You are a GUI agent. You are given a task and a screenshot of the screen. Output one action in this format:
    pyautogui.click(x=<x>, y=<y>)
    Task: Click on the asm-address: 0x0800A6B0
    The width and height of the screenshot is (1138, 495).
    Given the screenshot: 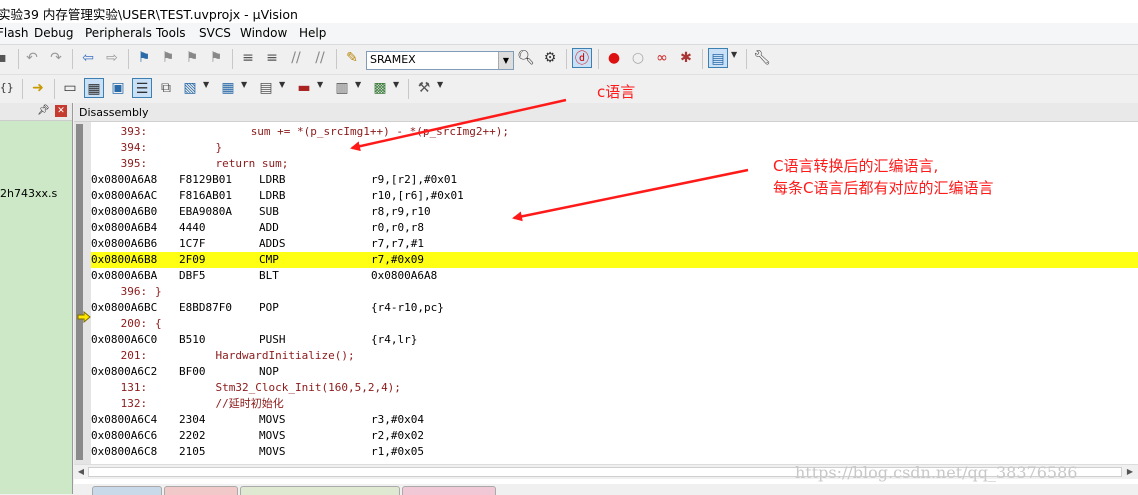 What is the action you would take?
    pyautogui.click(x=124, y=211)
    